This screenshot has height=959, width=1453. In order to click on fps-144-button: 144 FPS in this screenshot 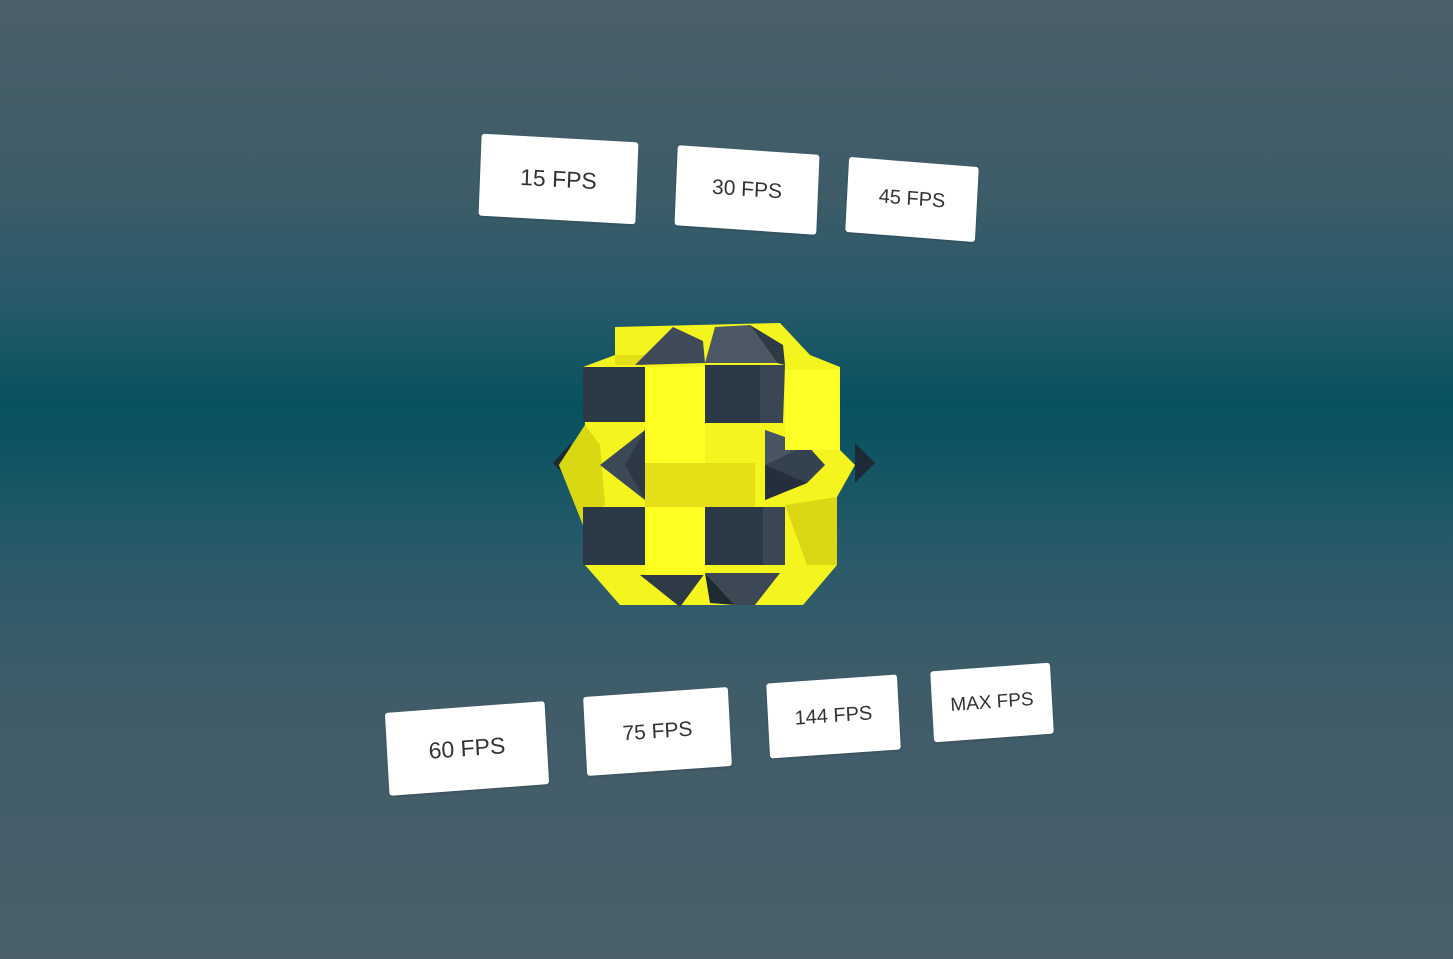, I will do `click(833, 716)`.